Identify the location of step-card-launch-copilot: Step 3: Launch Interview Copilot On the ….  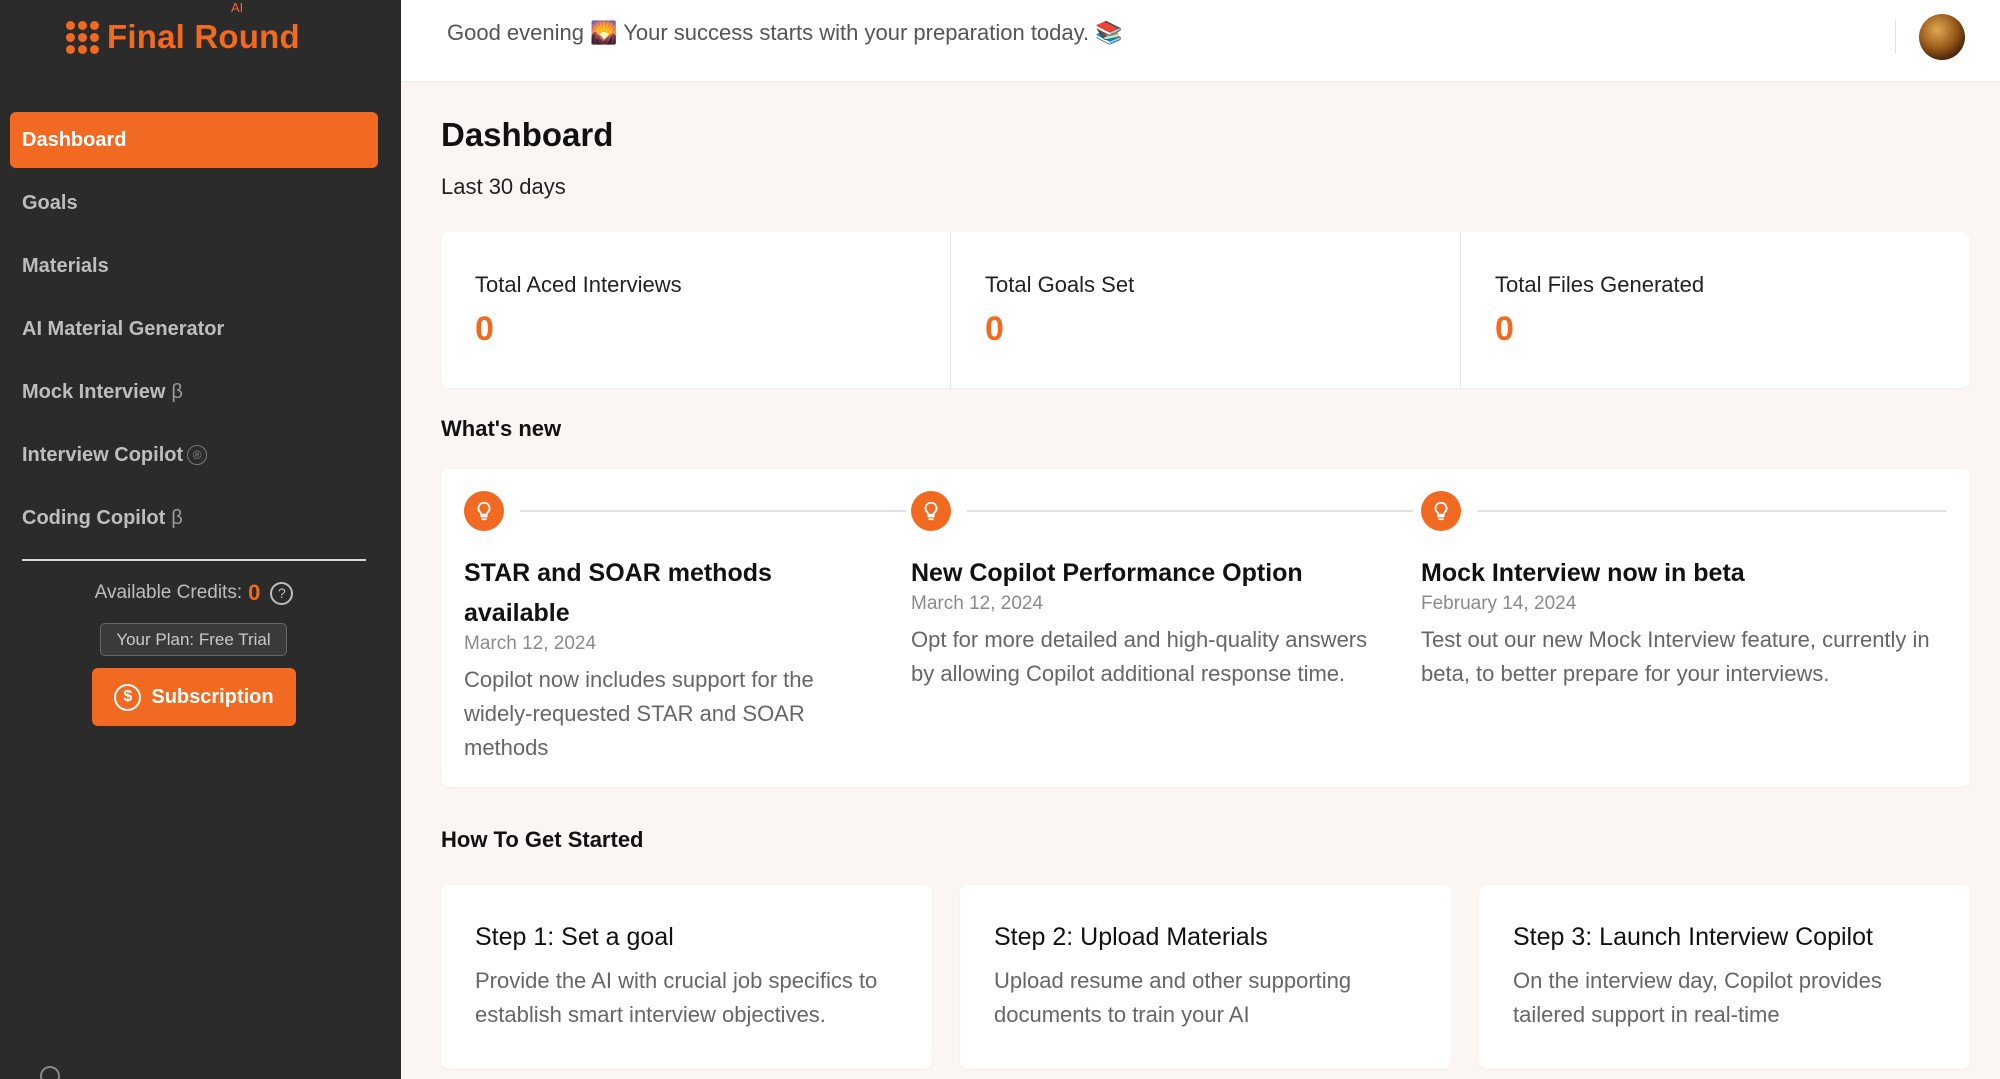
(1724, 977).